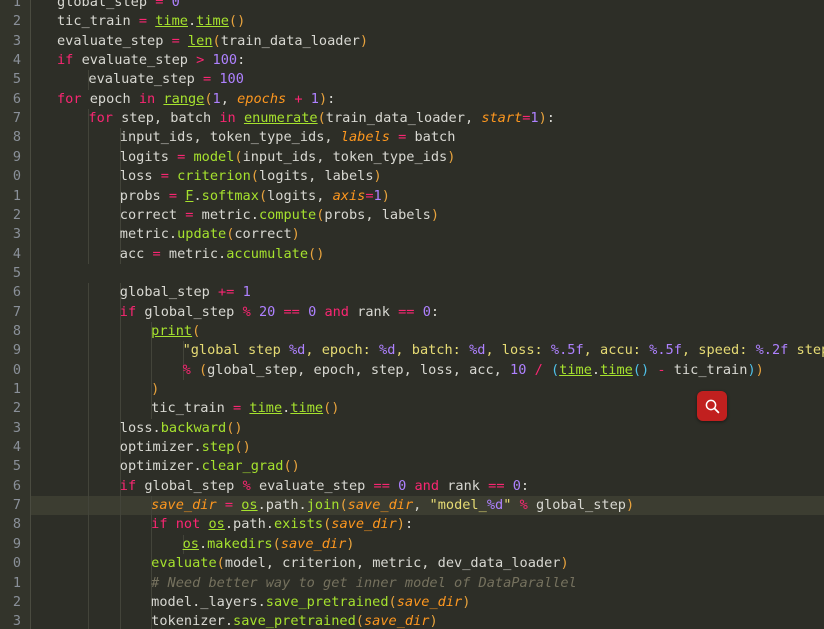  Describe the element at coordinates (282, 524) in the screenshot. I see `code-line-text: if not os.path.exists(save_dir):` at that location.